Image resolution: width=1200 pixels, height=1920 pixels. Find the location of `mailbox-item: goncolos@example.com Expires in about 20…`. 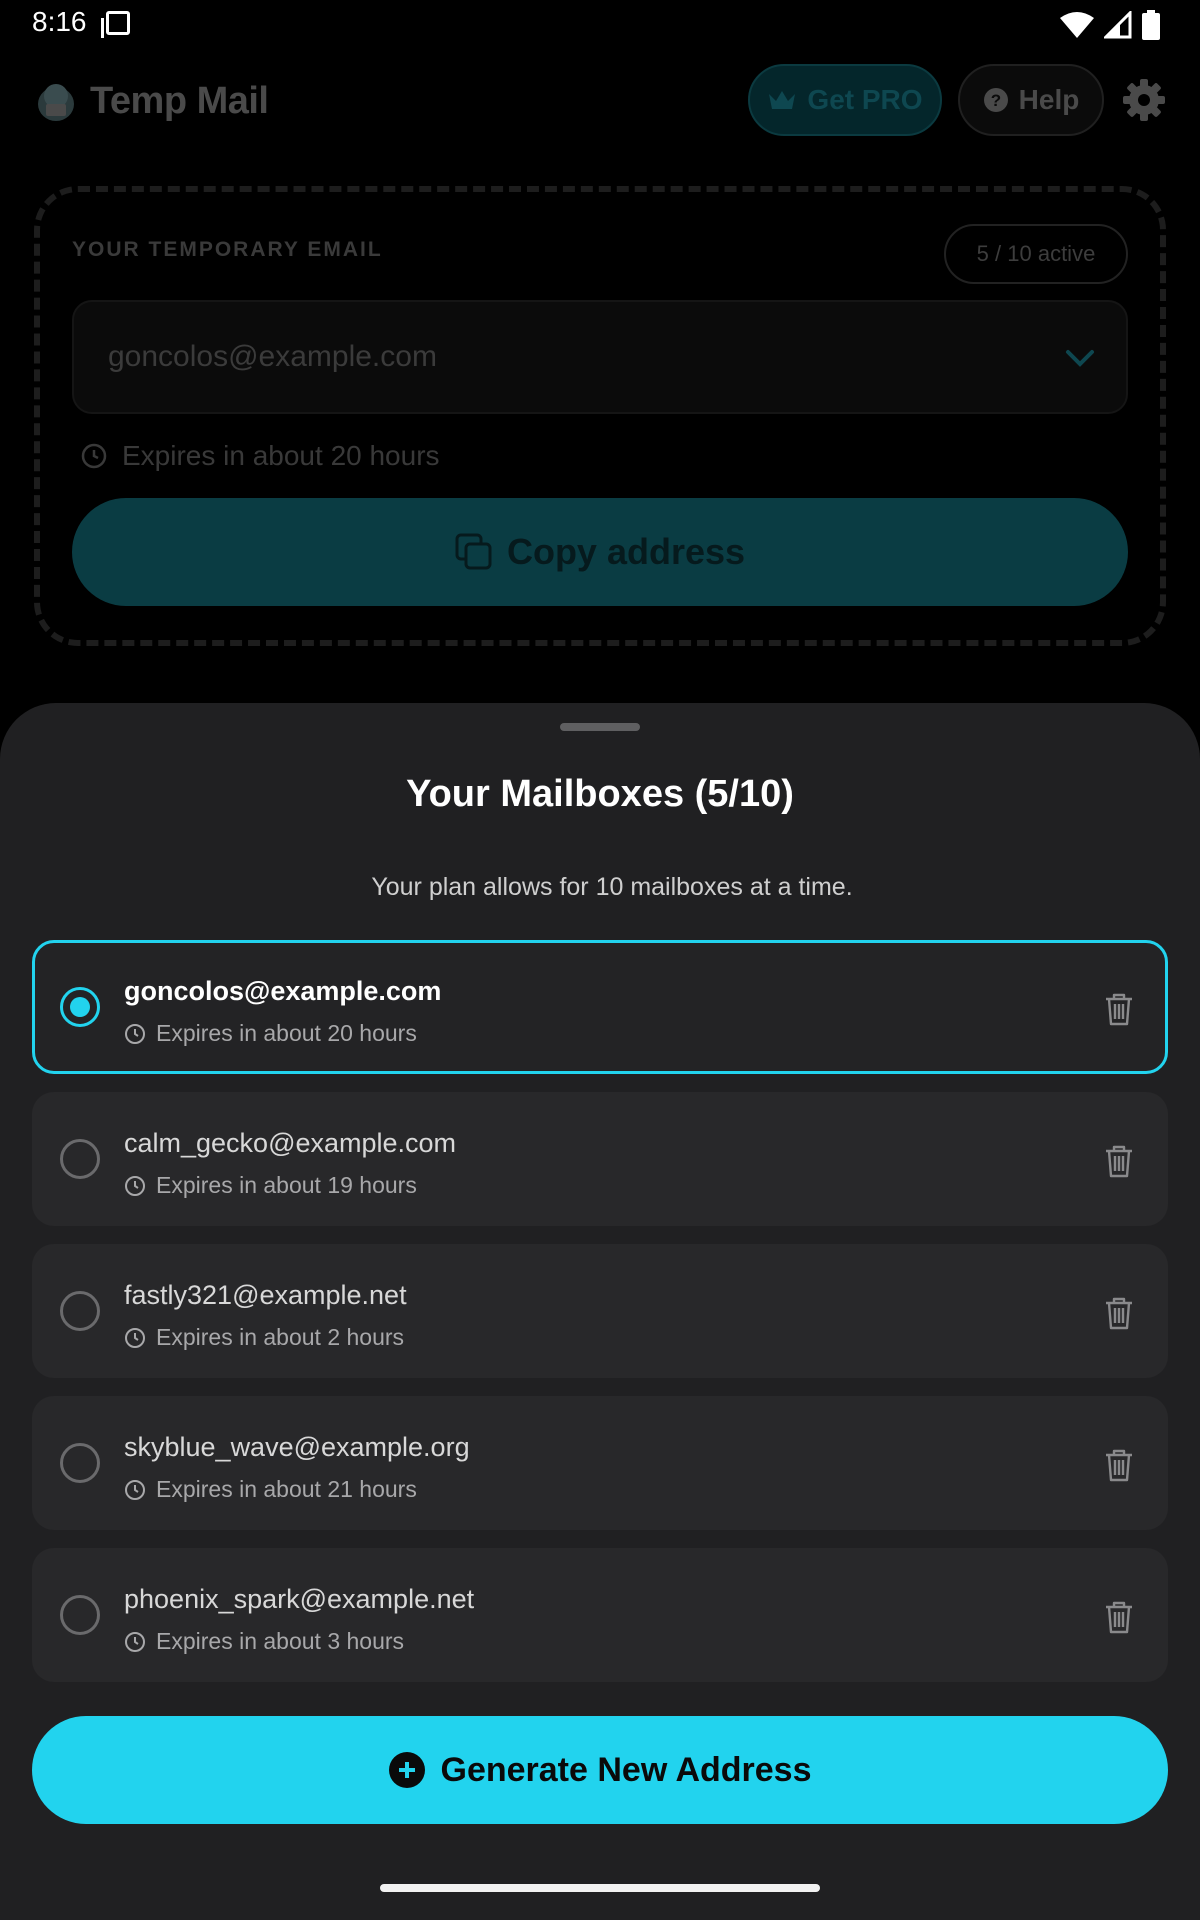

mailbox-item: goncolos@example.com Expires in about 20… is located at coordinates (600, 1007).